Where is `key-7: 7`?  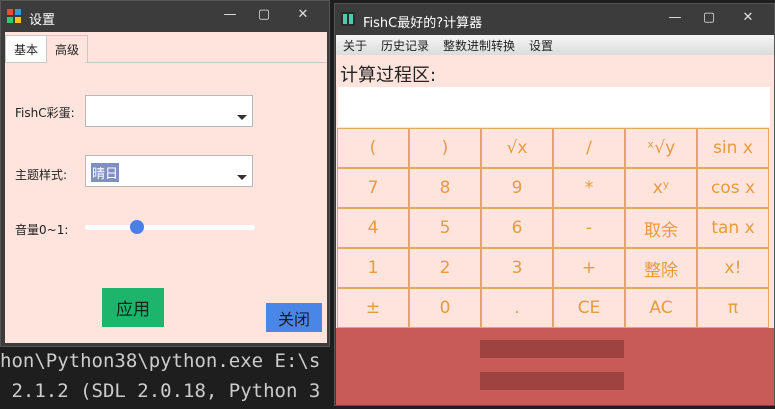
key-7: 7 is located at coordinates (373, 188).